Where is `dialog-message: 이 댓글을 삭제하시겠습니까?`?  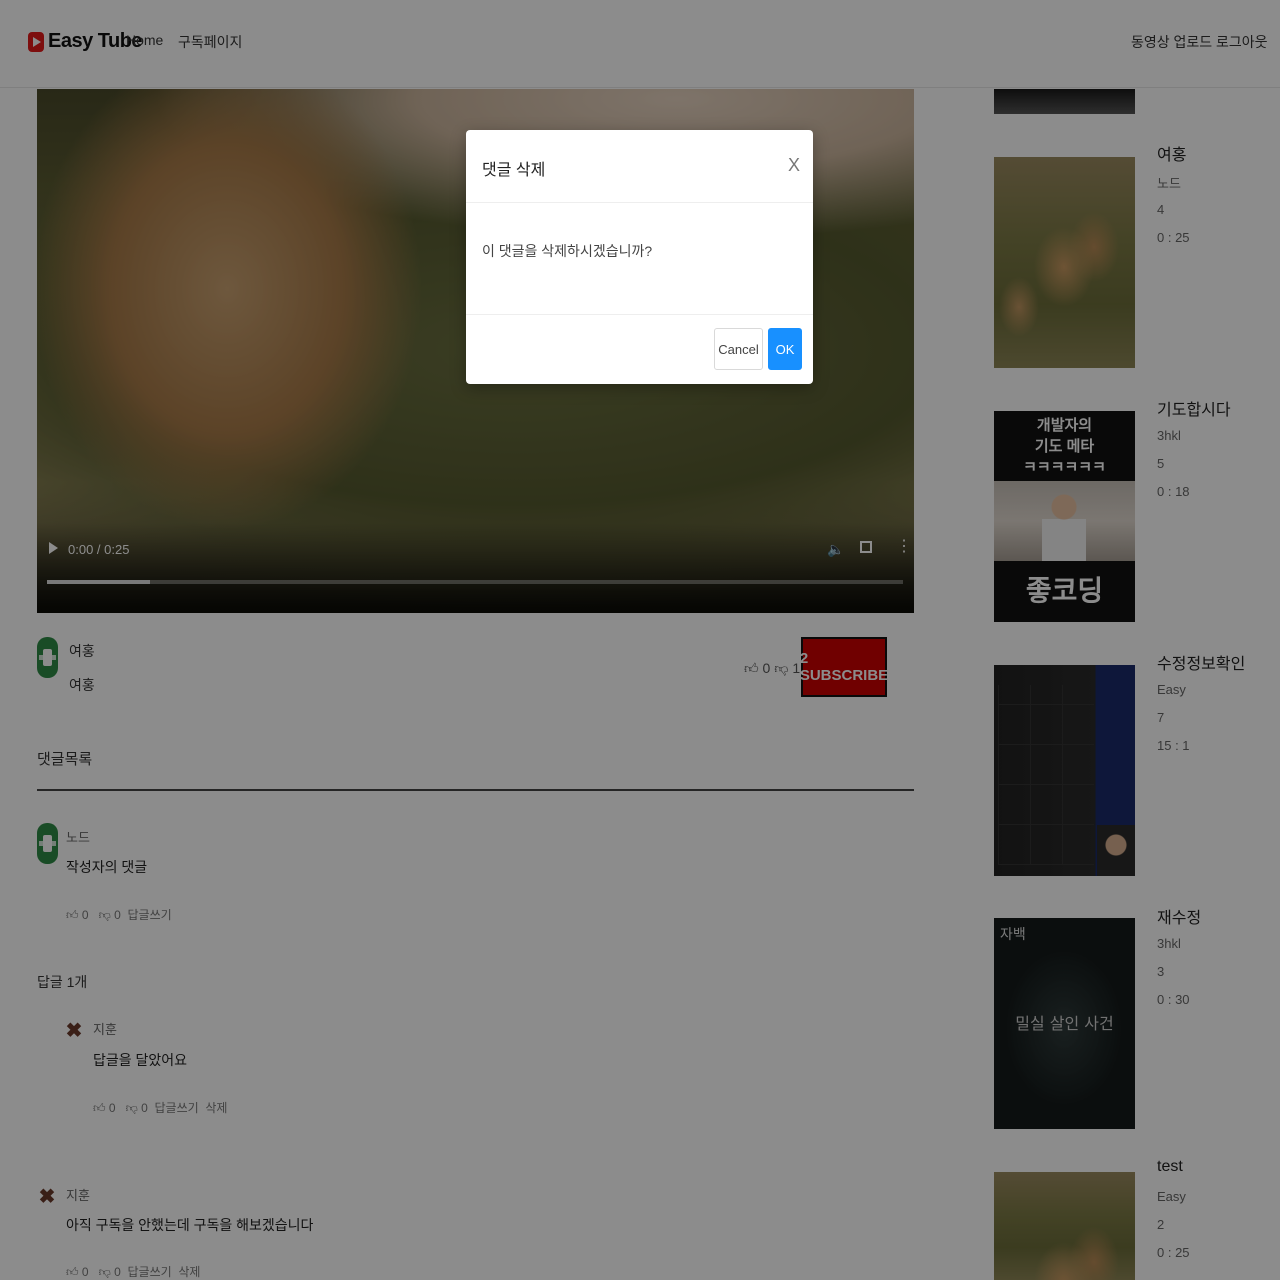
dialog-message: 이 댓글을 삭제하시겠습니까? is located at coordinates (567, 251).